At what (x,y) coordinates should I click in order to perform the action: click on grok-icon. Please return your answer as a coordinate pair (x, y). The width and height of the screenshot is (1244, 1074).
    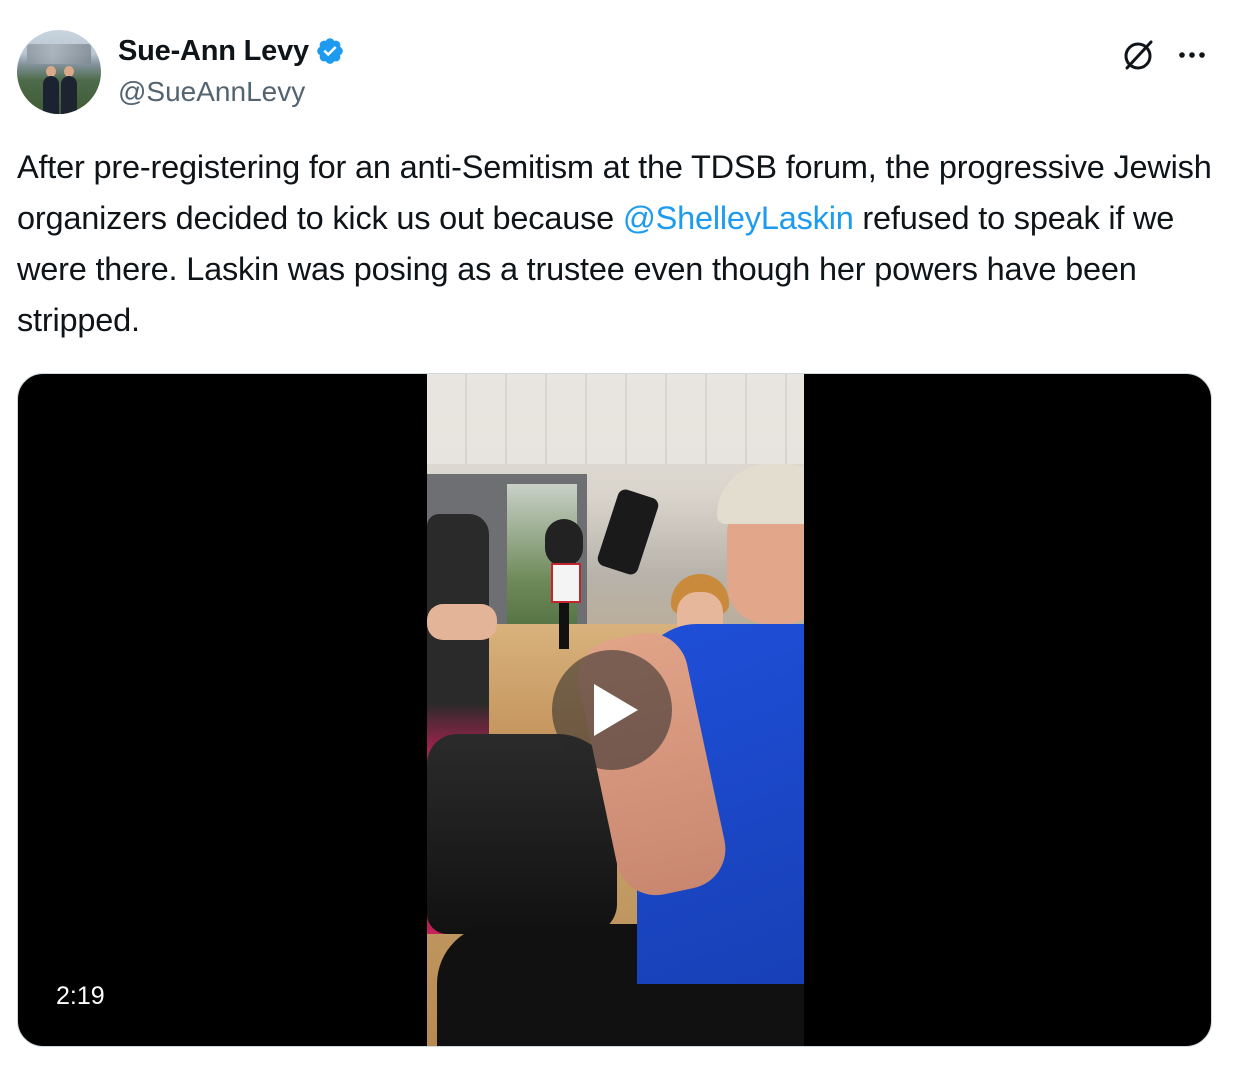
    Looking at the image, I should click on (1138, 55).